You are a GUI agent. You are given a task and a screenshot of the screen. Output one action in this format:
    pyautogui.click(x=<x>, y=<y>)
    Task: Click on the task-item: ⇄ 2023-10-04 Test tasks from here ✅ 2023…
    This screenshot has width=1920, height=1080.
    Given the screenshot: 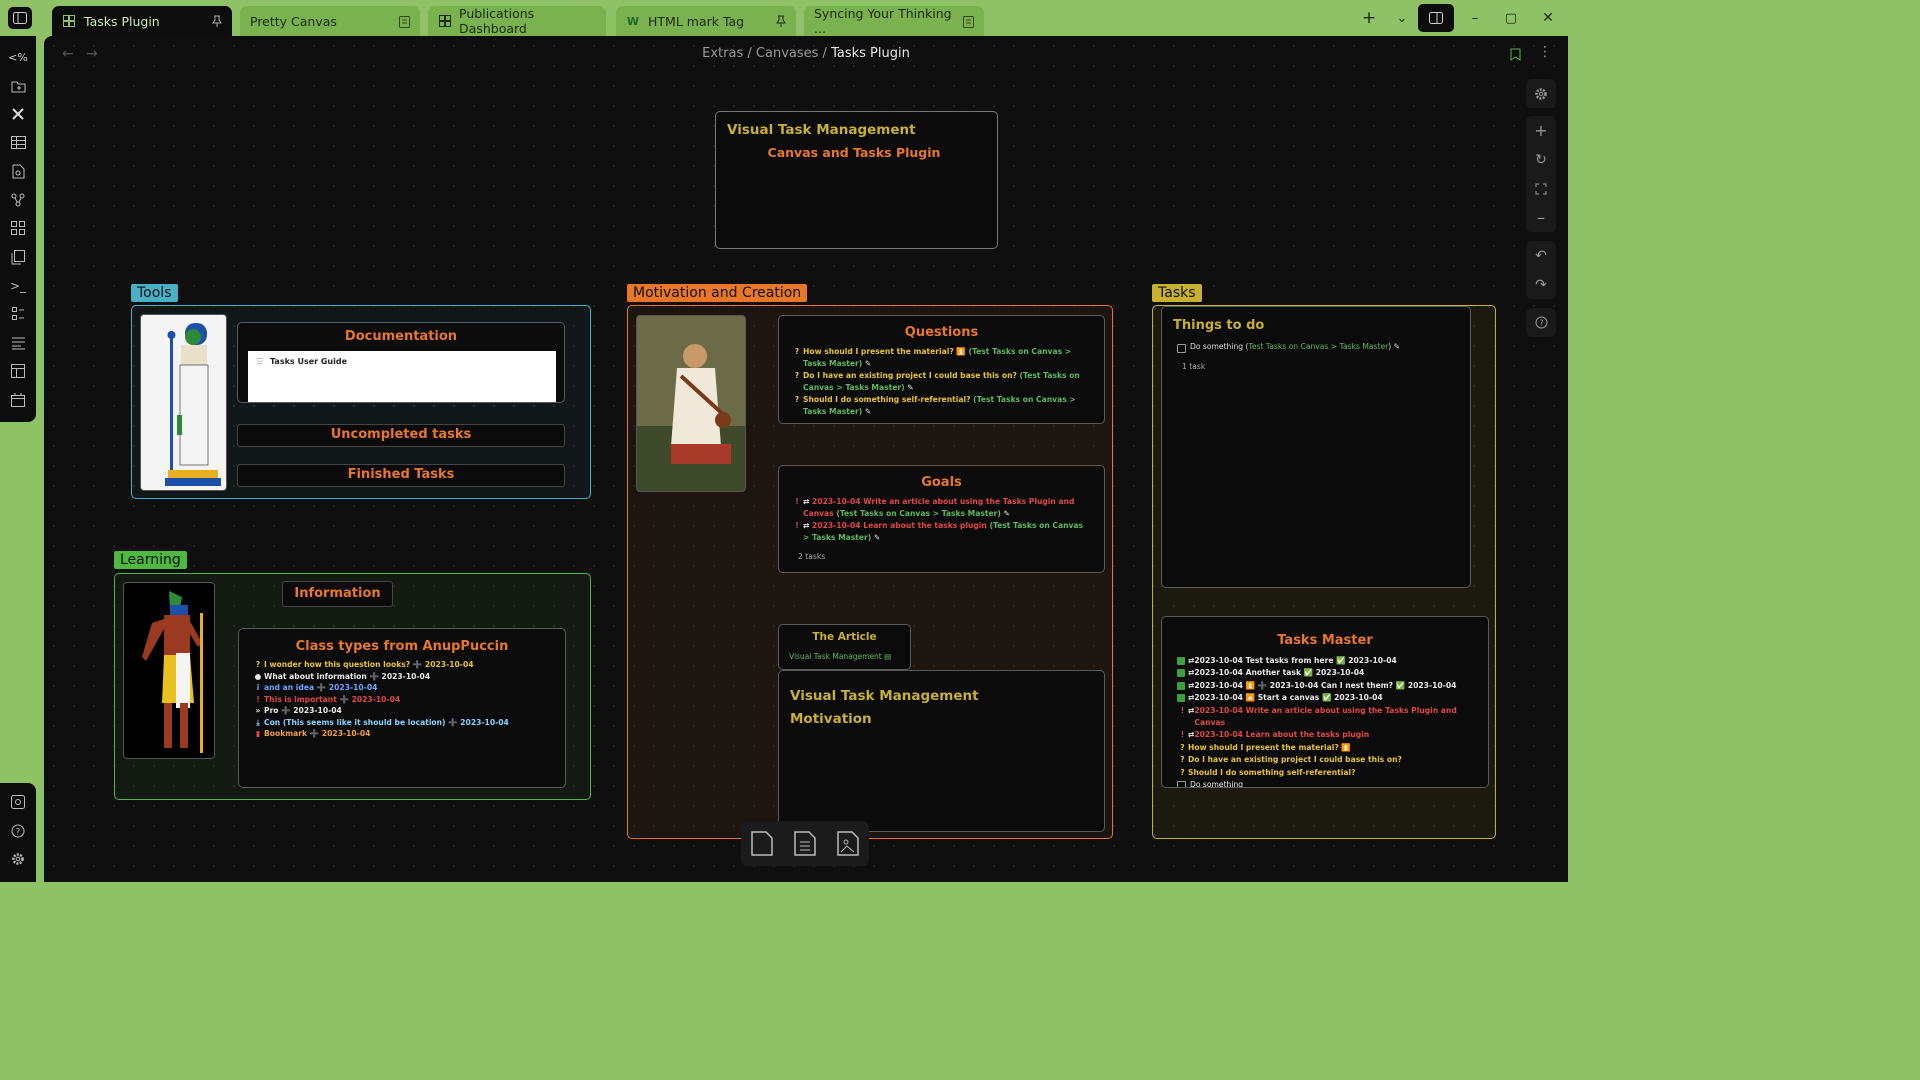 What is the action you would take?
    pyautogui.click(x=1332, y=661)
    